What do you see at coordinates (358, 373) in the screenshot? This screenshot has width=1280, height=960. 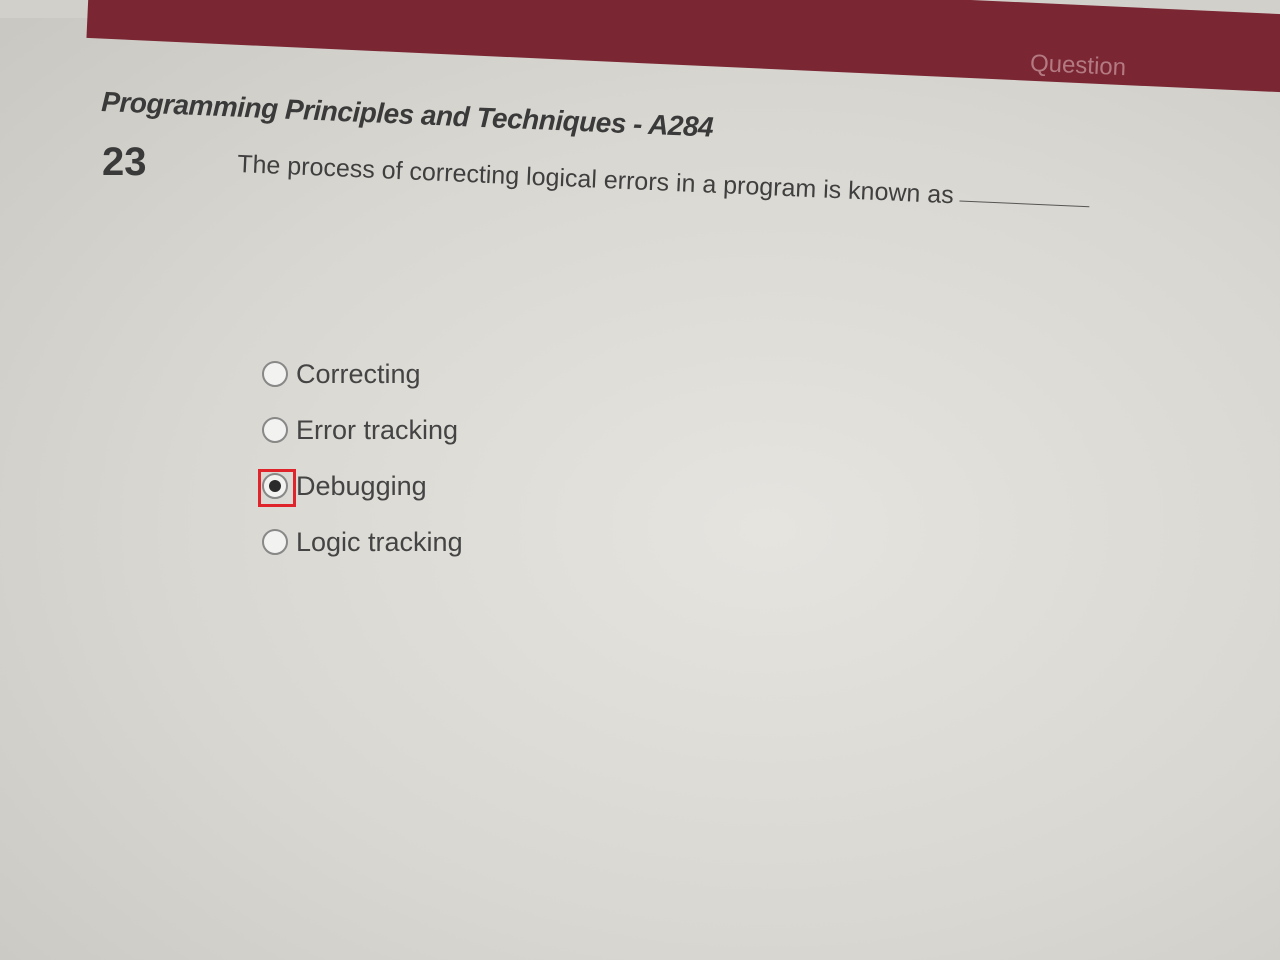 I see `option-label: Correcting` at bounding box center [358, 373].